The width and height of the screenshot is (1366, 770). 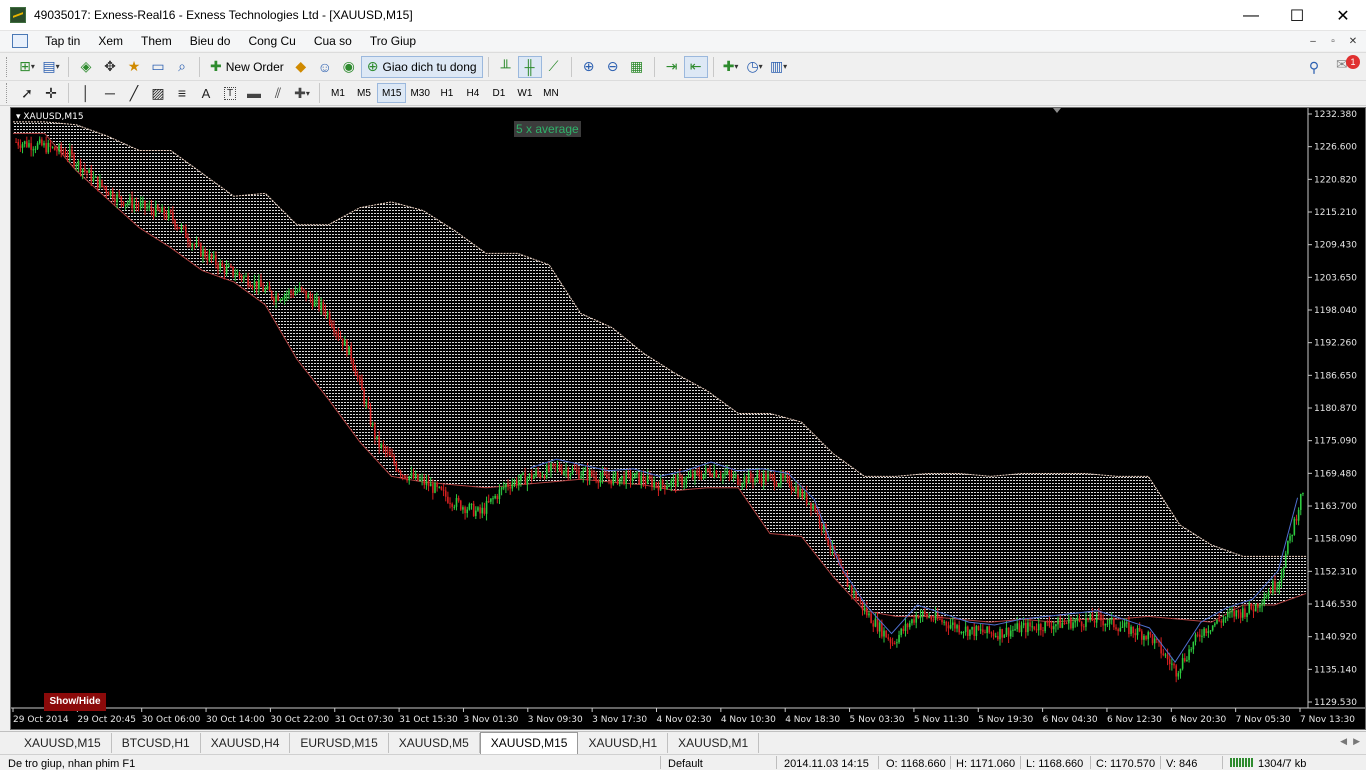 What do you see at coordinates (246, 742) in the screenshot?
I see `tab-xauusd-h4: XAUUSD,H4` at bounding box center [246, 742].